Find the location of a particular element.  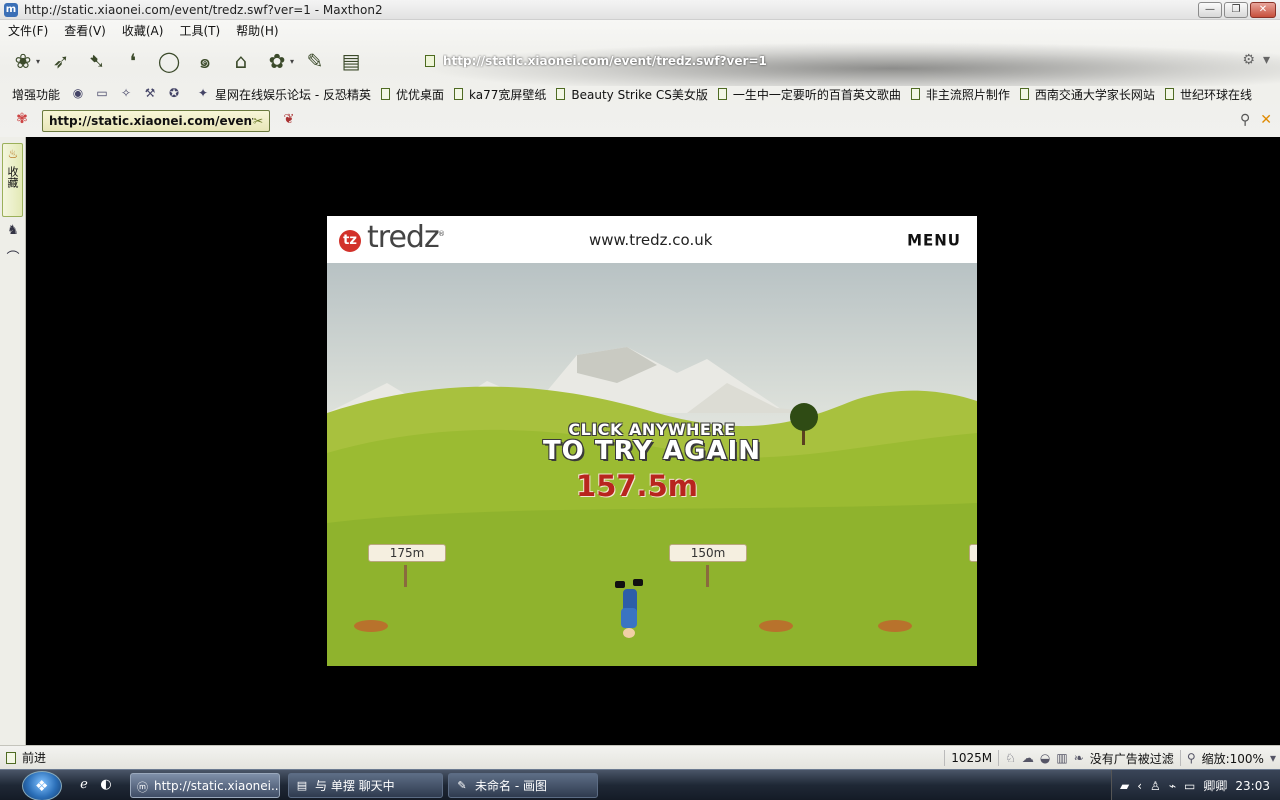

start-button: ❖ is located at coordinates (42, 785).